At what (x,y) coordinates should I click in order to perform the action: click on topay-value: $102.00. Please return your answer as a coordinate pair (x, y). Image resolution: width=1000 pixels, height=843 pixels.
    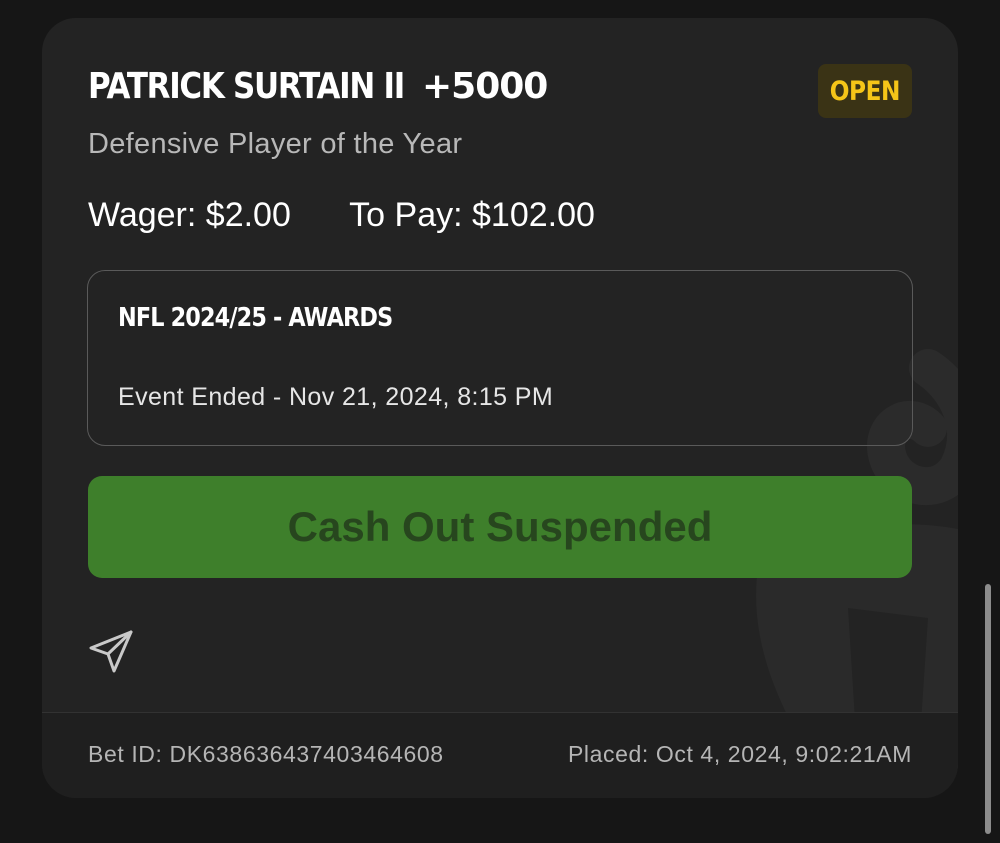
    Looking at the image, I should click on (533, 215).